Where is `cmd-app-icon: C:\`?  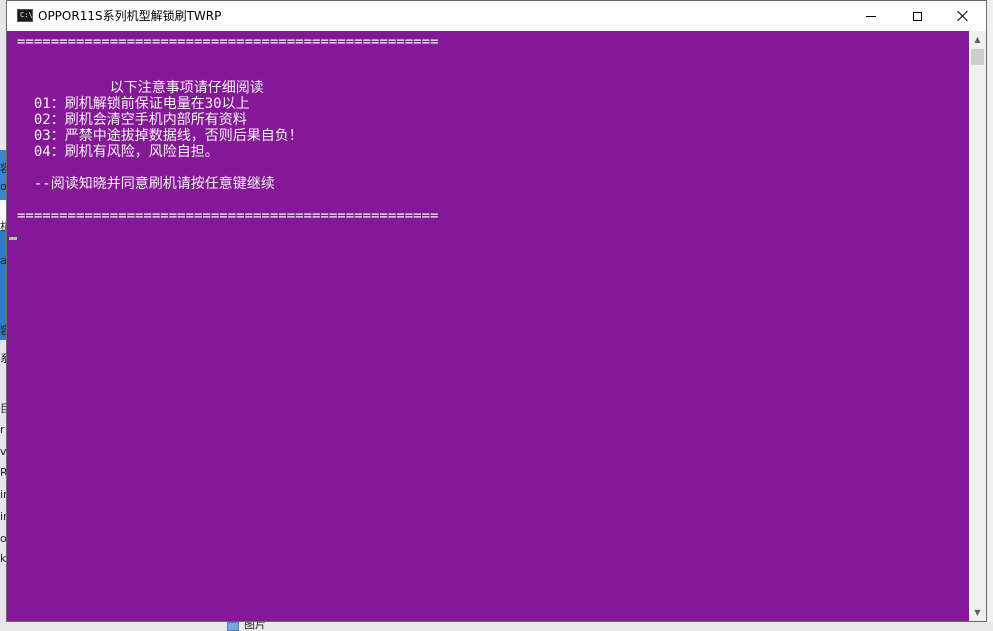 cmd-app-icon: C:\ is located at coordinates (25, 15).